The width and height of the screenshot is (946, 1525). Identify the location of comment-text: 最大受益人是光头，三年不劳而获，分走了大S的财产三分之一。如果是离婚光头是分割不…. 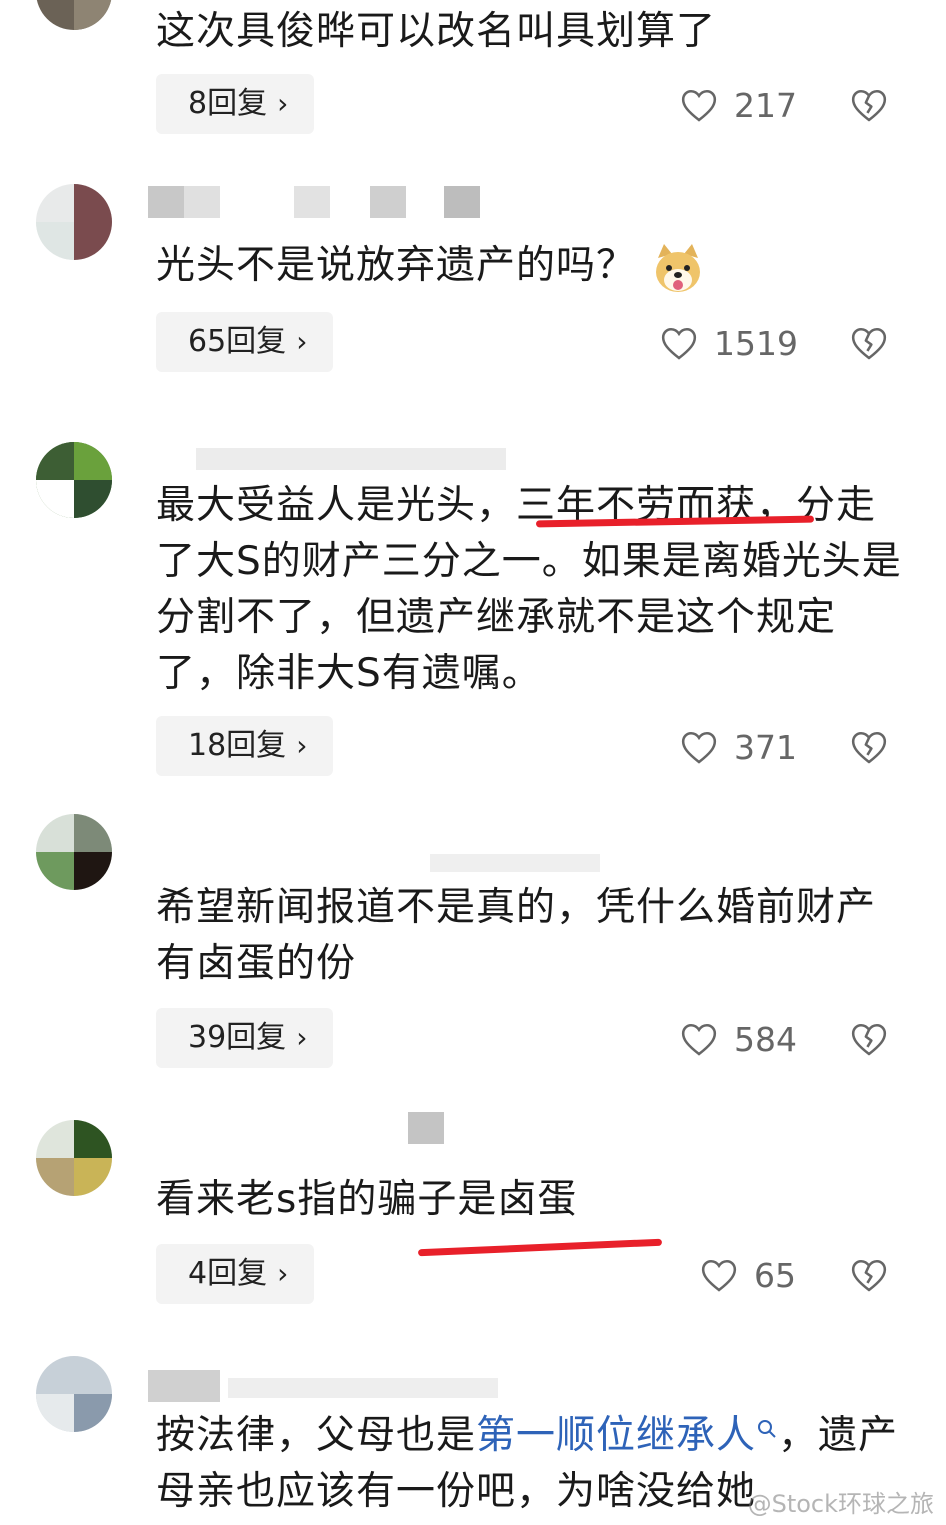
(529, 589).